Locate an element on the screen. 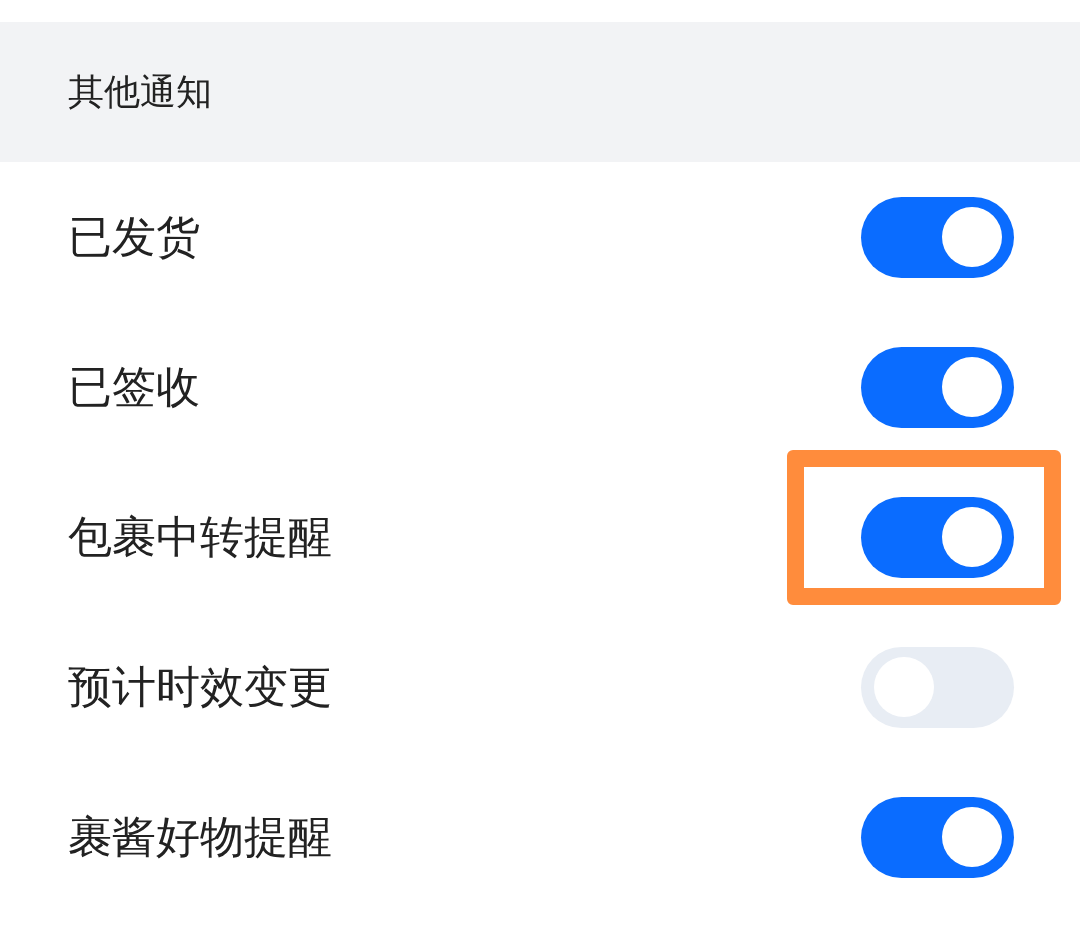  setting-label: 包裹中转提醒 is located at coordinates (200, 537).